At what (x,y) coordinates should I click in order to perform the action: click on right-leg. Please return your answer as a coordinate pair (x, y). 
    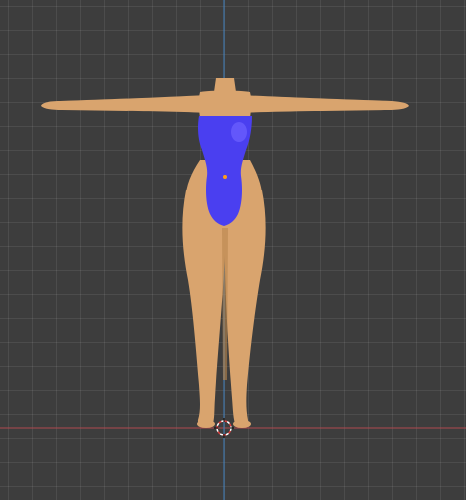
    Looking at the image, I should click on (244, 308).